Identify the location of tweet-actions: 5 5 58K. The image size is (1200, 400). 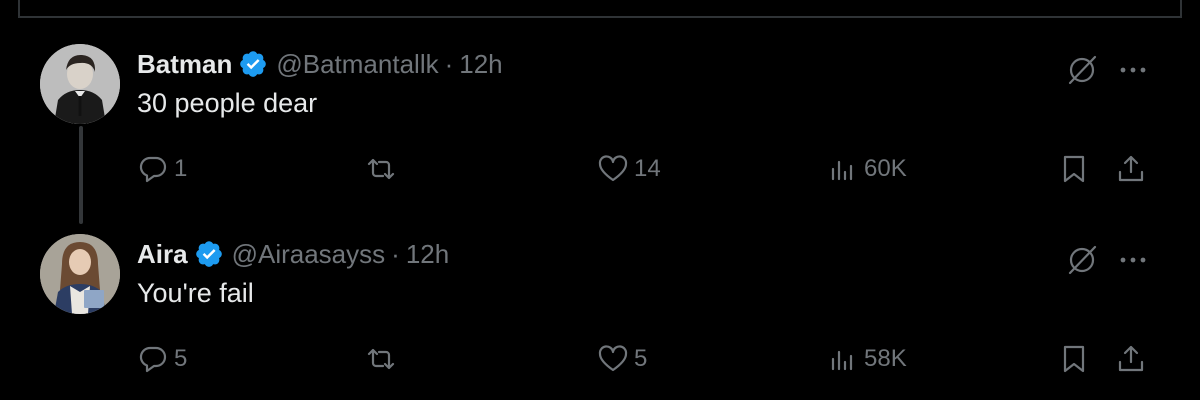
(600, 359).